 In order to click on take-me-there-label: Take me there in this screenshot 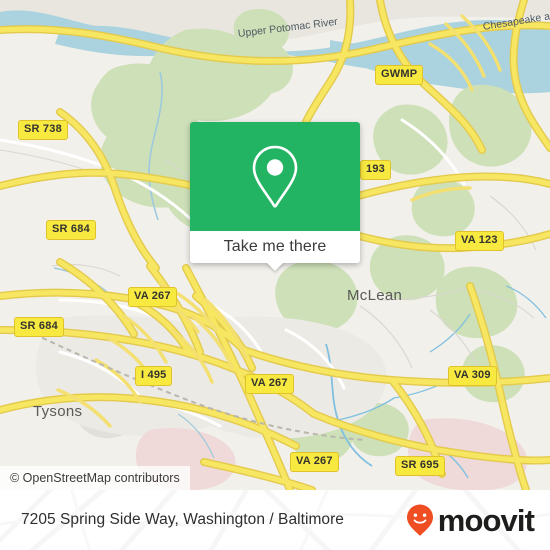, I will do `click(275, 246)`.